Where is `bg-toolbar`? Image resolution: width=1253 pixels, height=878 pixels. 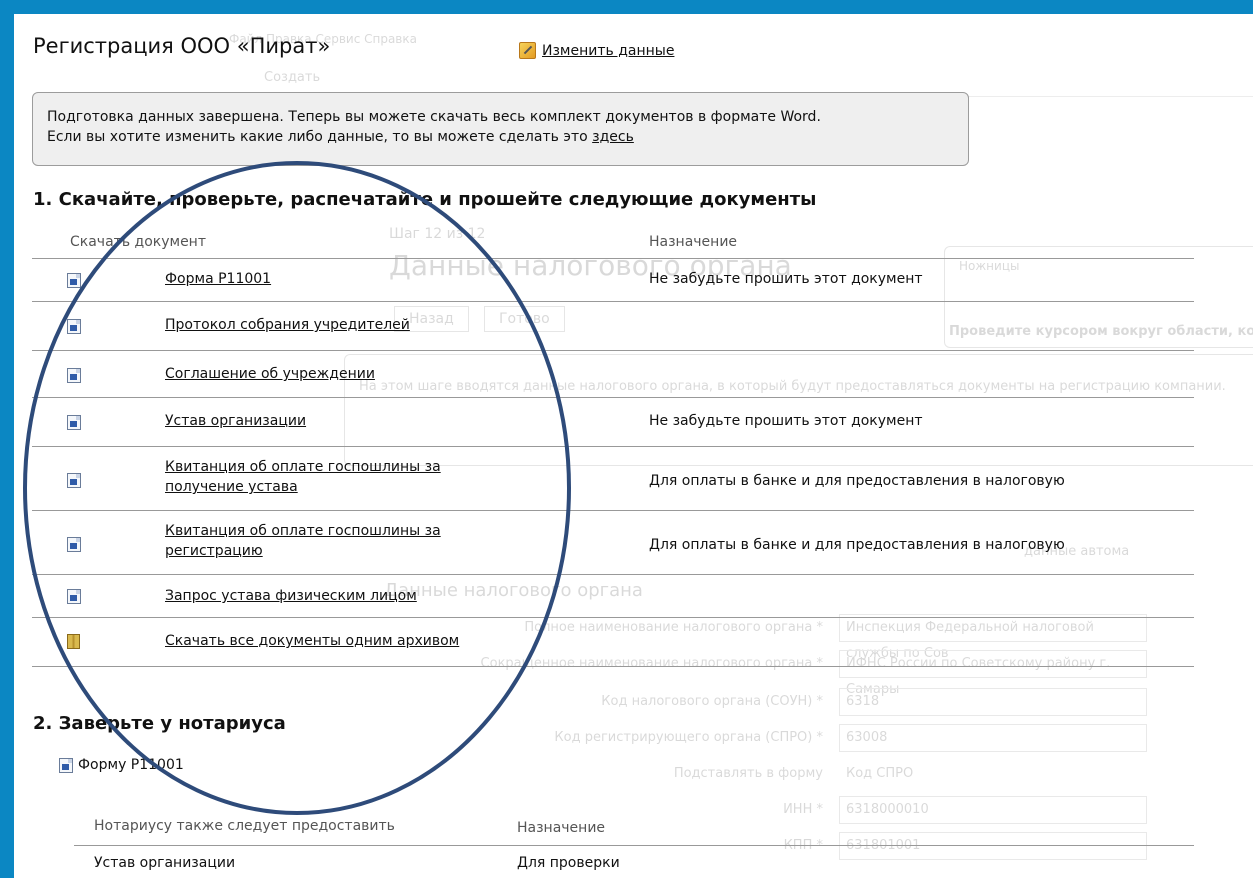 bg-toolbar is located at coordinates (736, 74).